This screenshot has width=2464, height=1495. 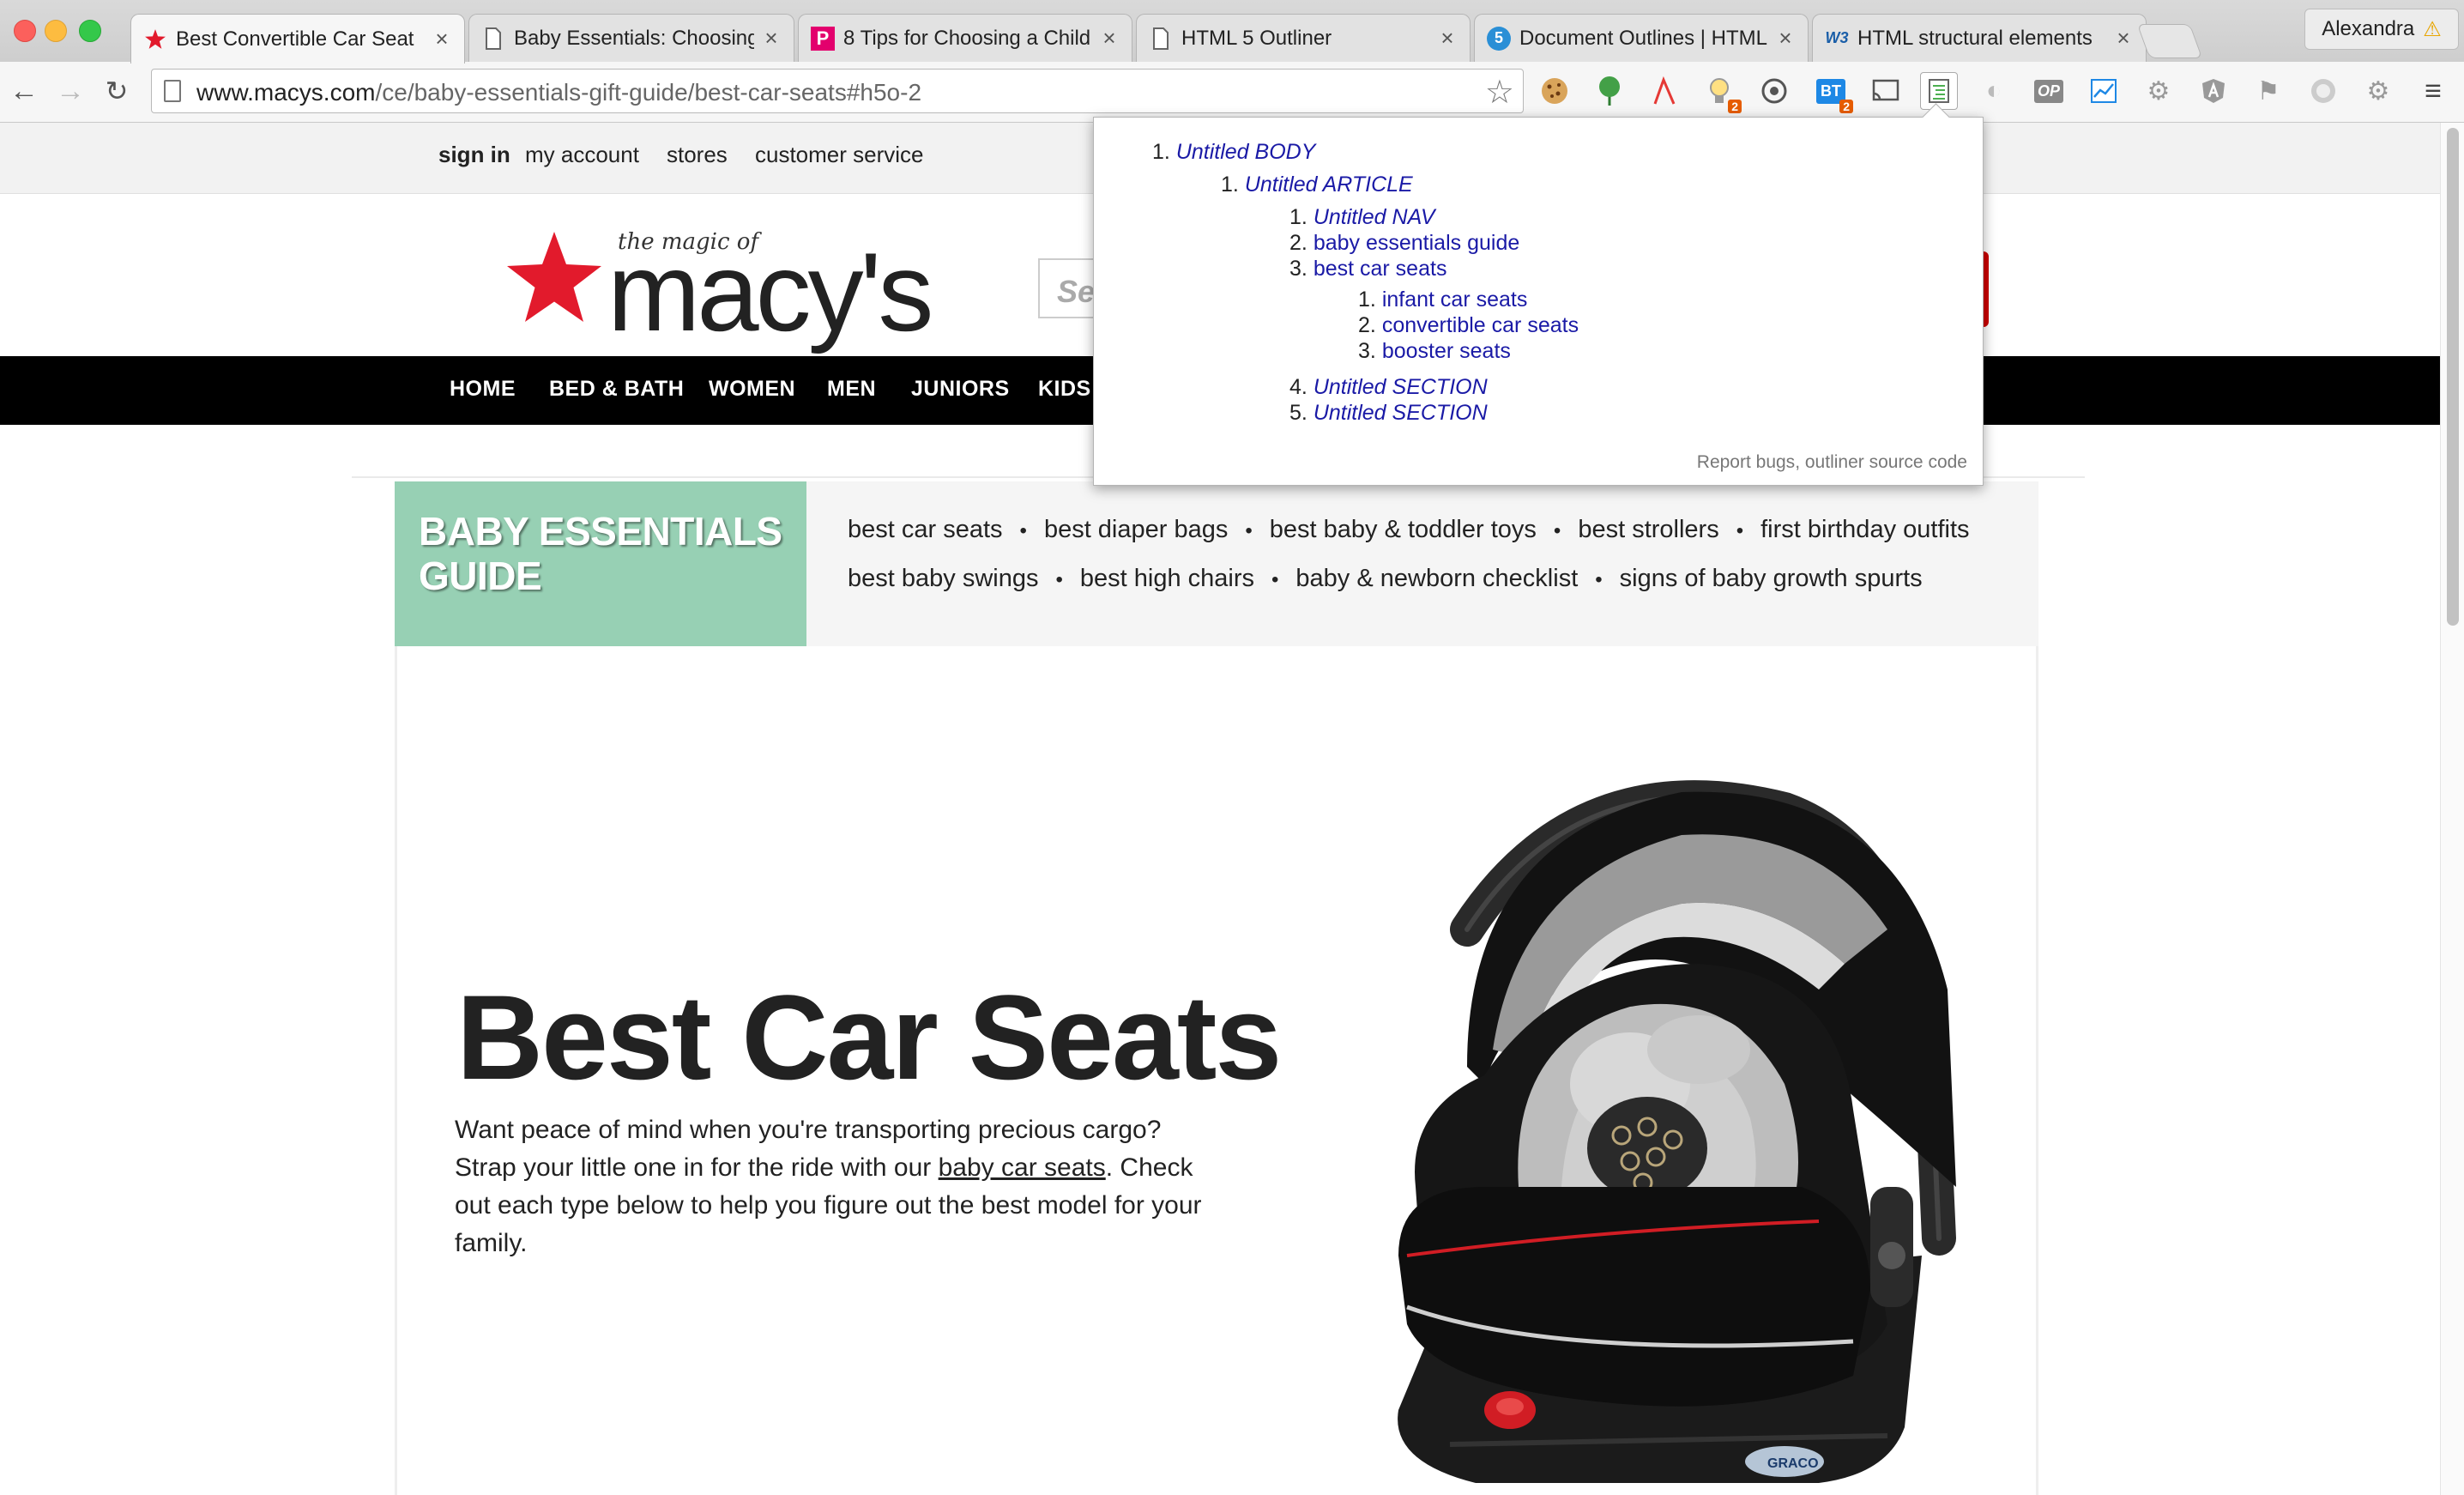 What do you see at coordinates (1994, 91) in the screenshot?
I see `swirl-extension-icon: ◐` at bounding box center [1994, 91].